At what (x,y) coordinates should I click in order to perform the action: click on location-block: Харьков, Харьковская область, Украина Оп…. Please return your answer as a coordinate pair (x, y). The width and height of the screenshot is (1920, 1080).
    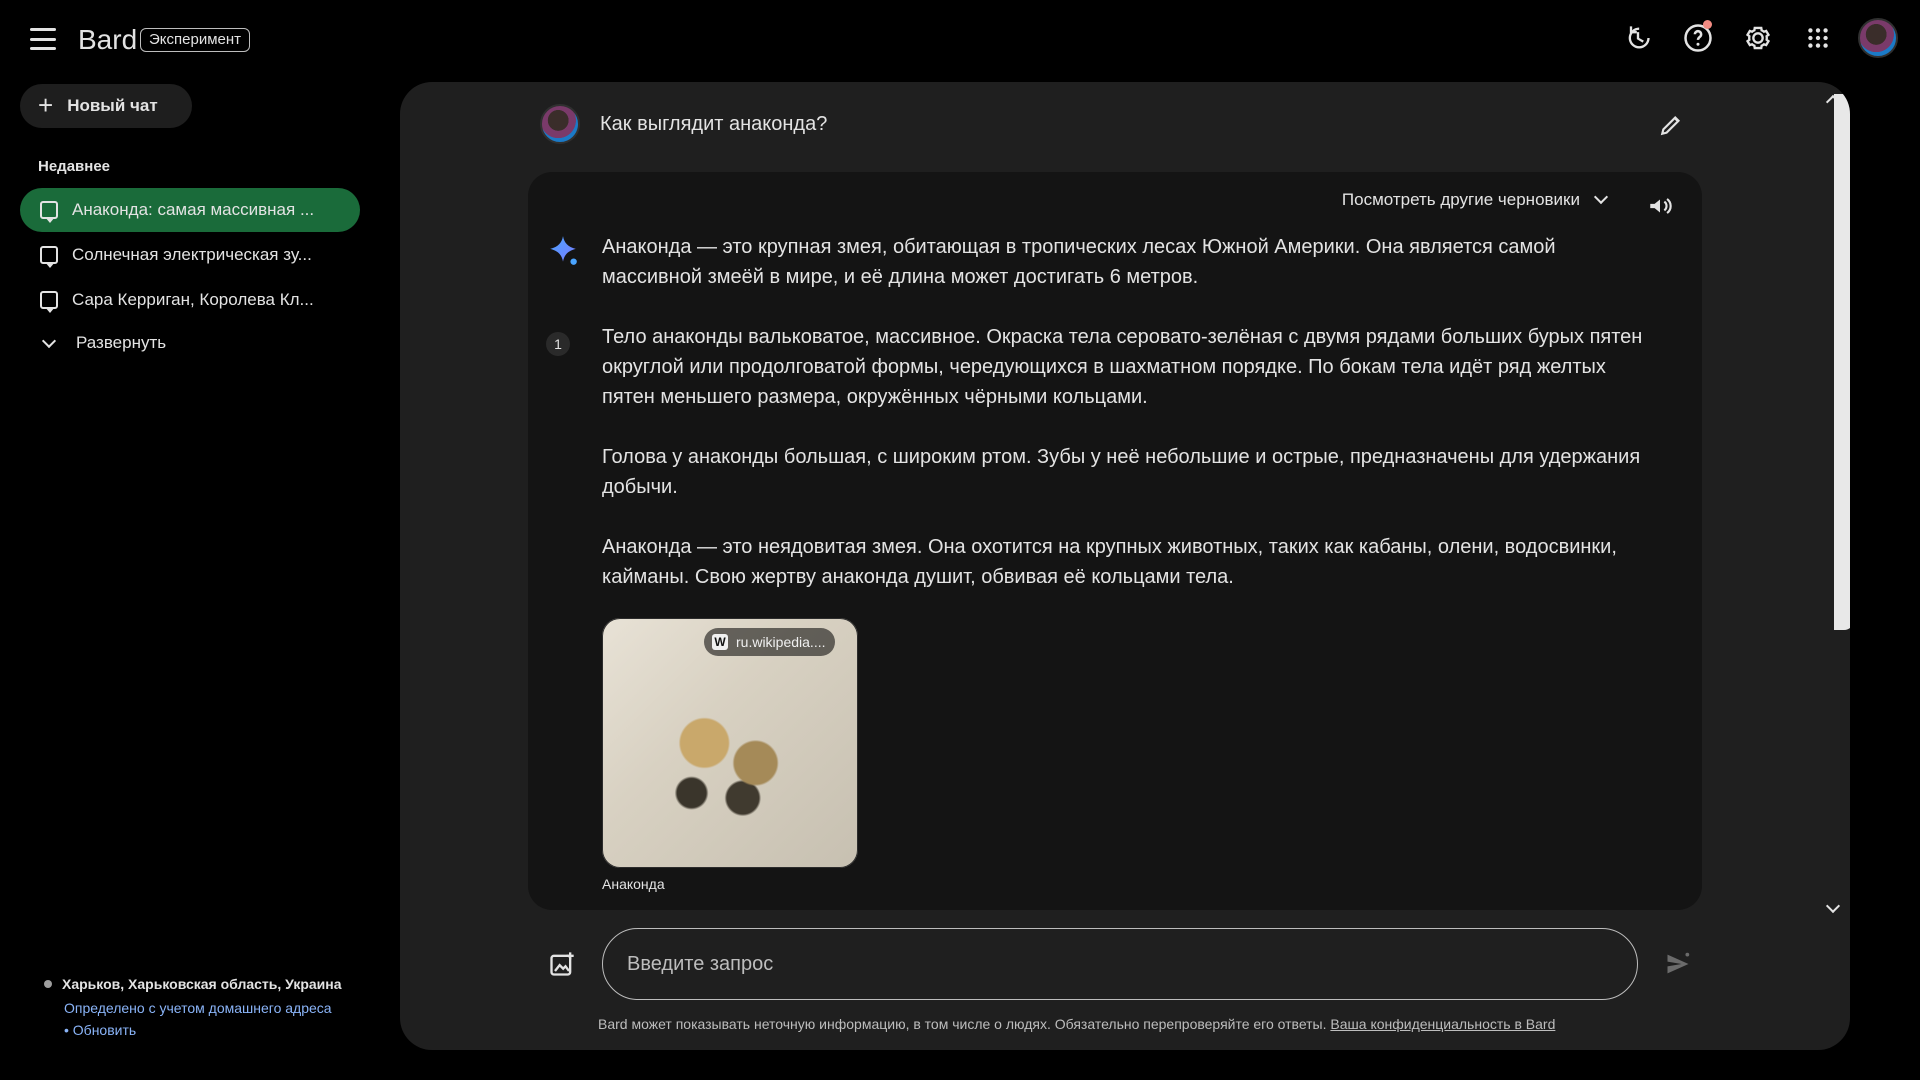
    Looking at the image, I should click on (204, 1007).